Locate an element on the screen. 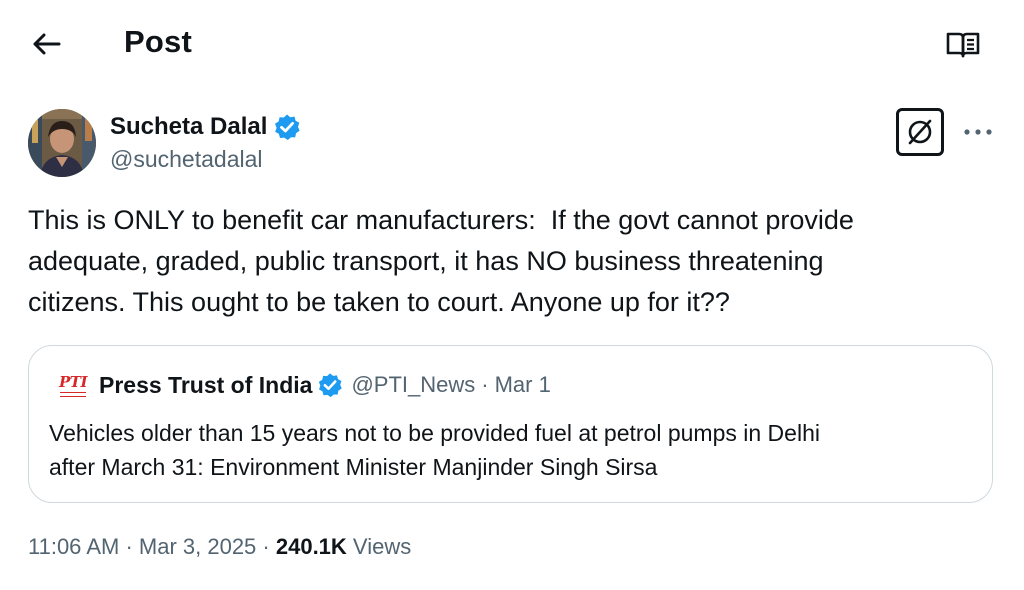 This screenshot has height=590, width=1024. views-label: Views is located at coordinates (379, 546).